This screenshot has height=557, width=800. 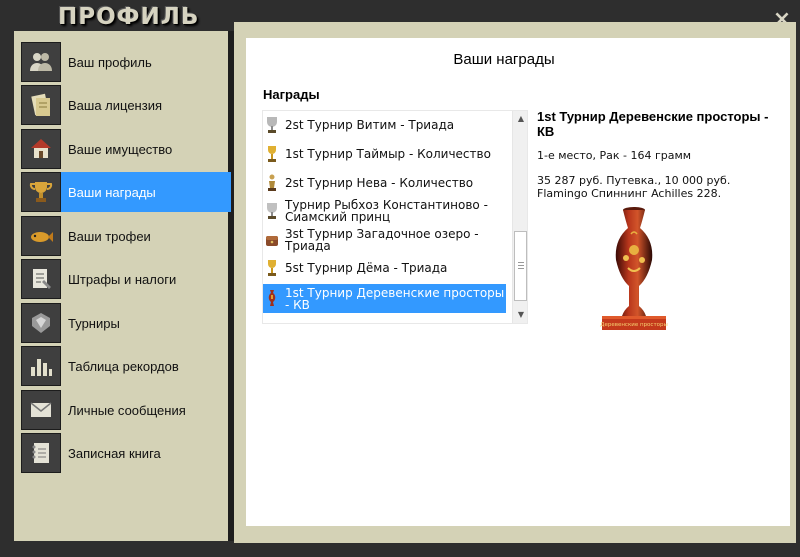 I want to click on fish-icon, so click(x=41, y=236).